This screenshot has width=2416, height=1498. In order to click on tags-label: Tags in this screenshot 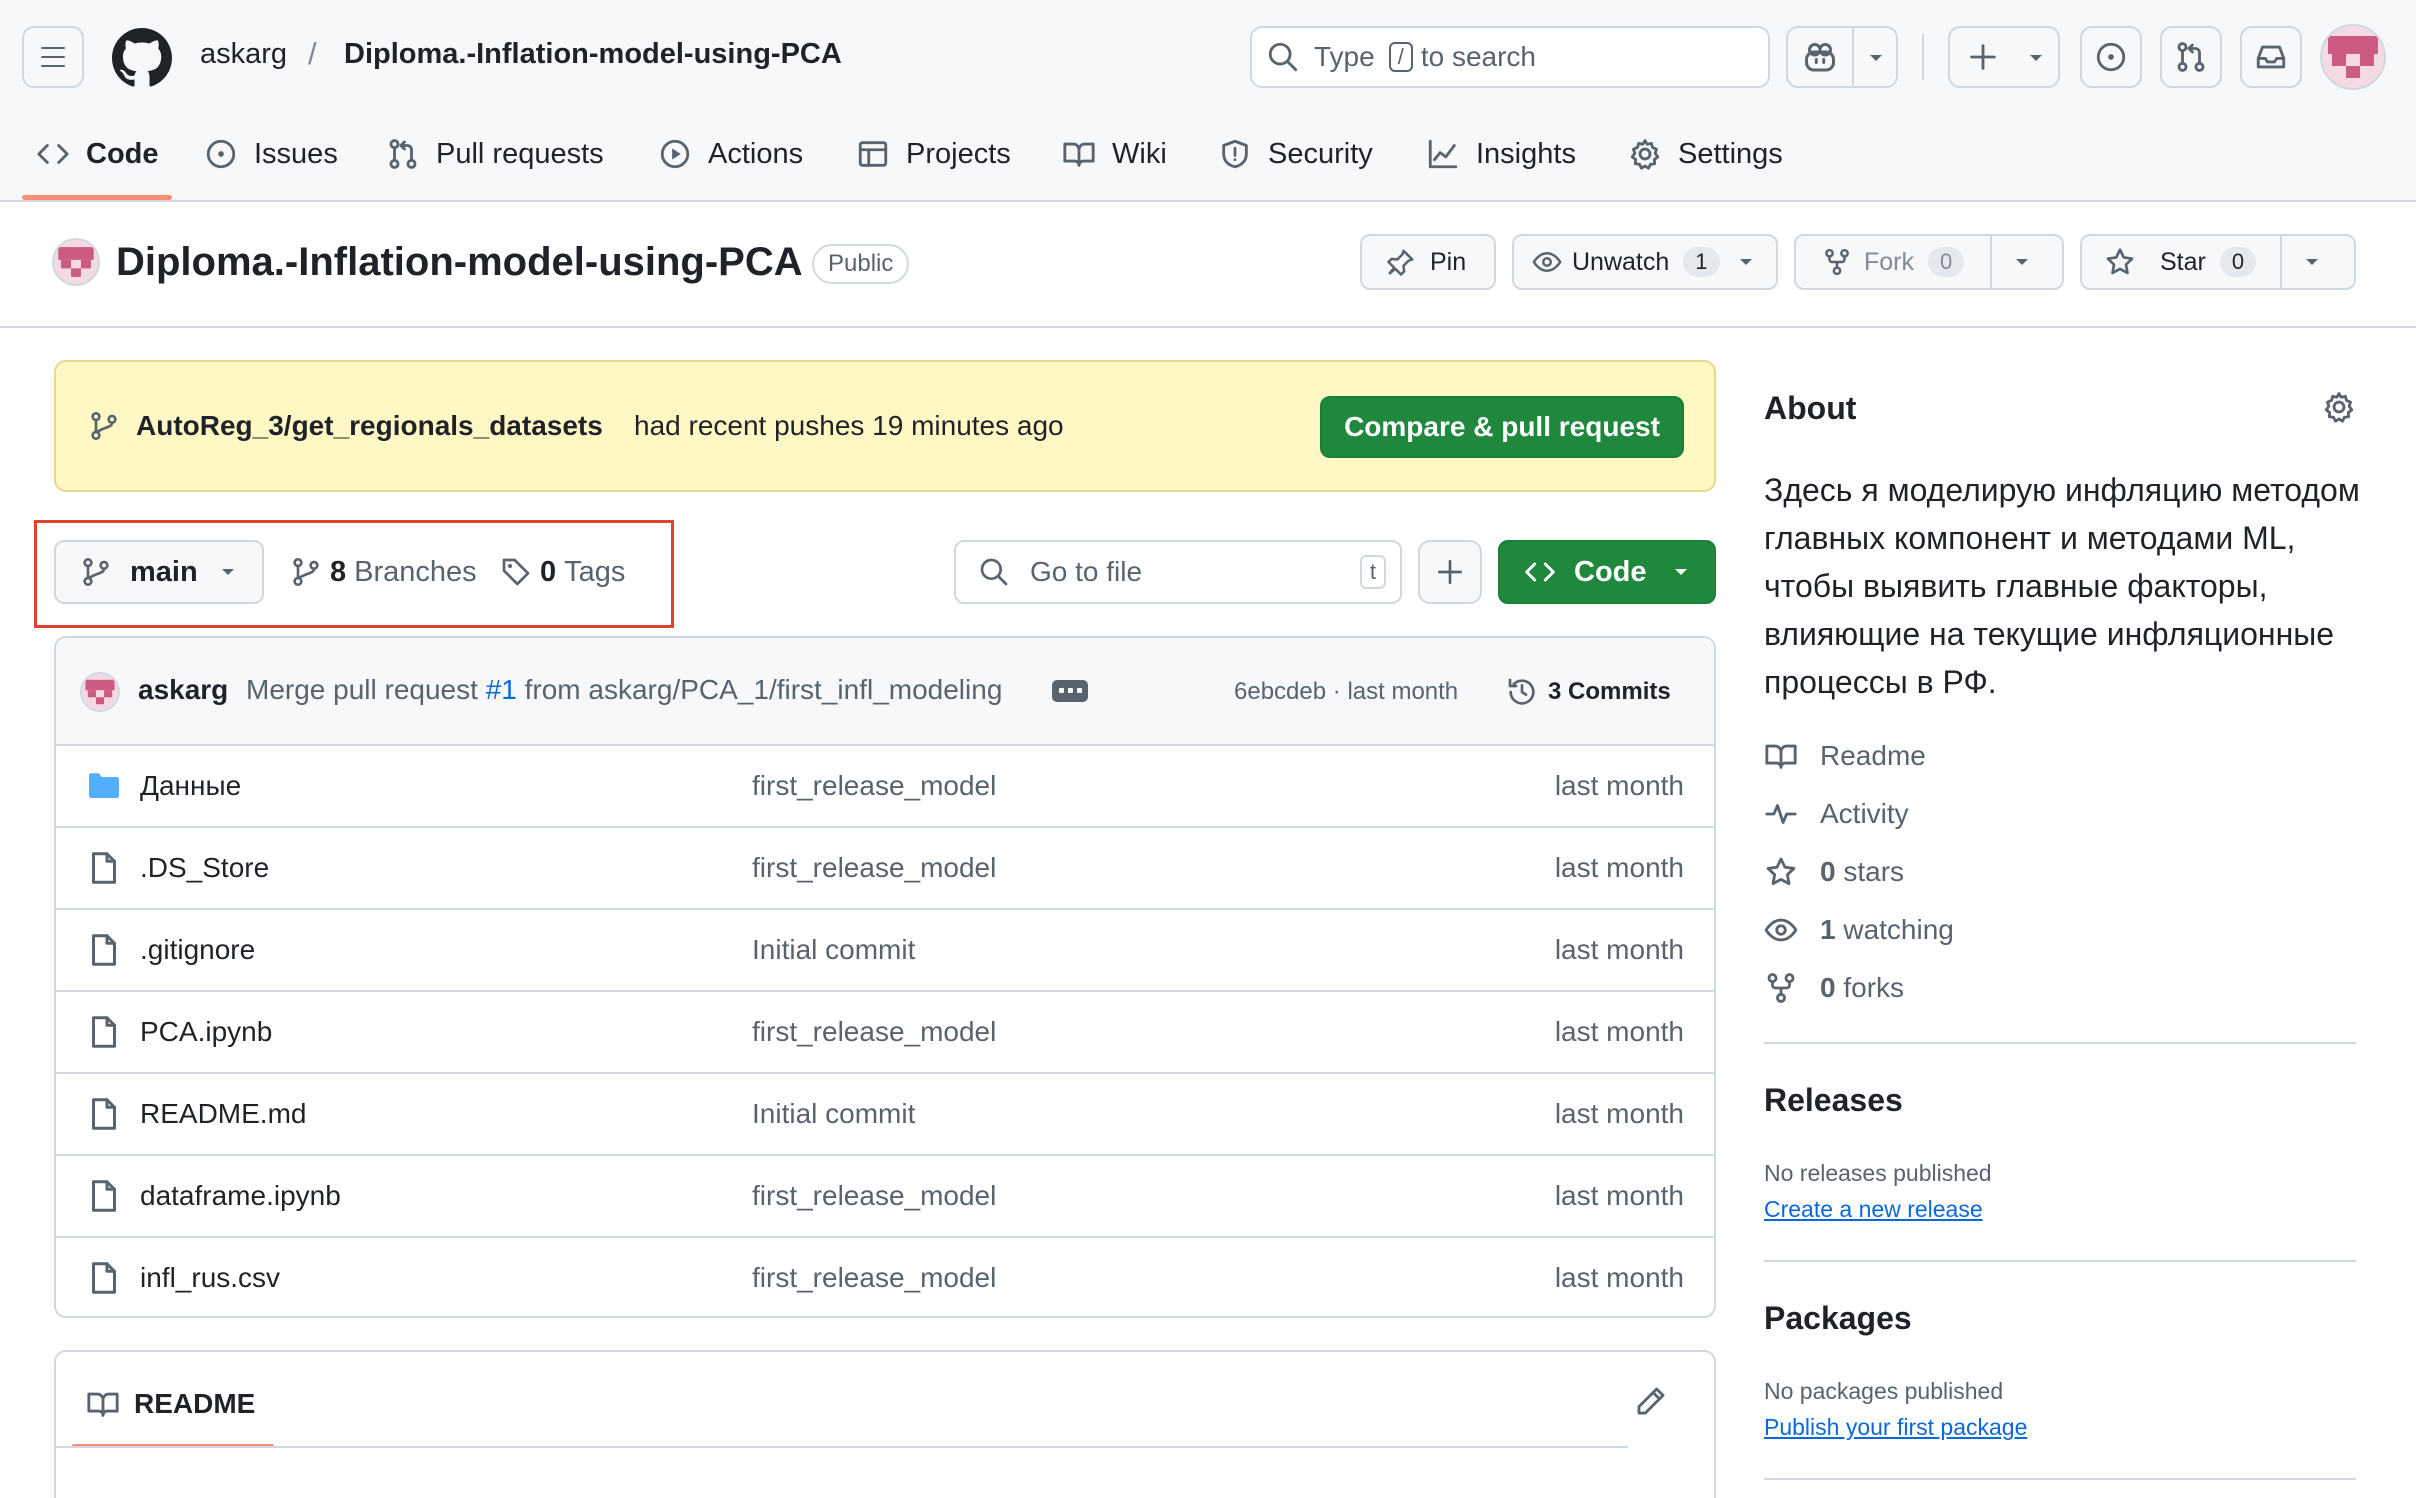, I will do `click(595, 571)`.